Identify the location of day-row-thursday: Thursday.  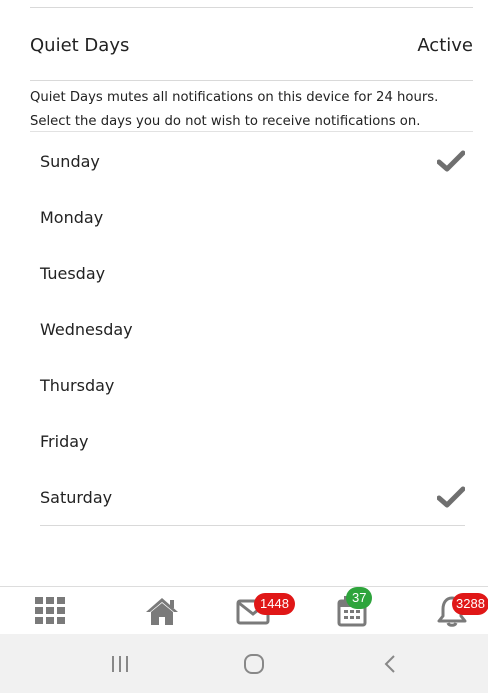
(252, 385).